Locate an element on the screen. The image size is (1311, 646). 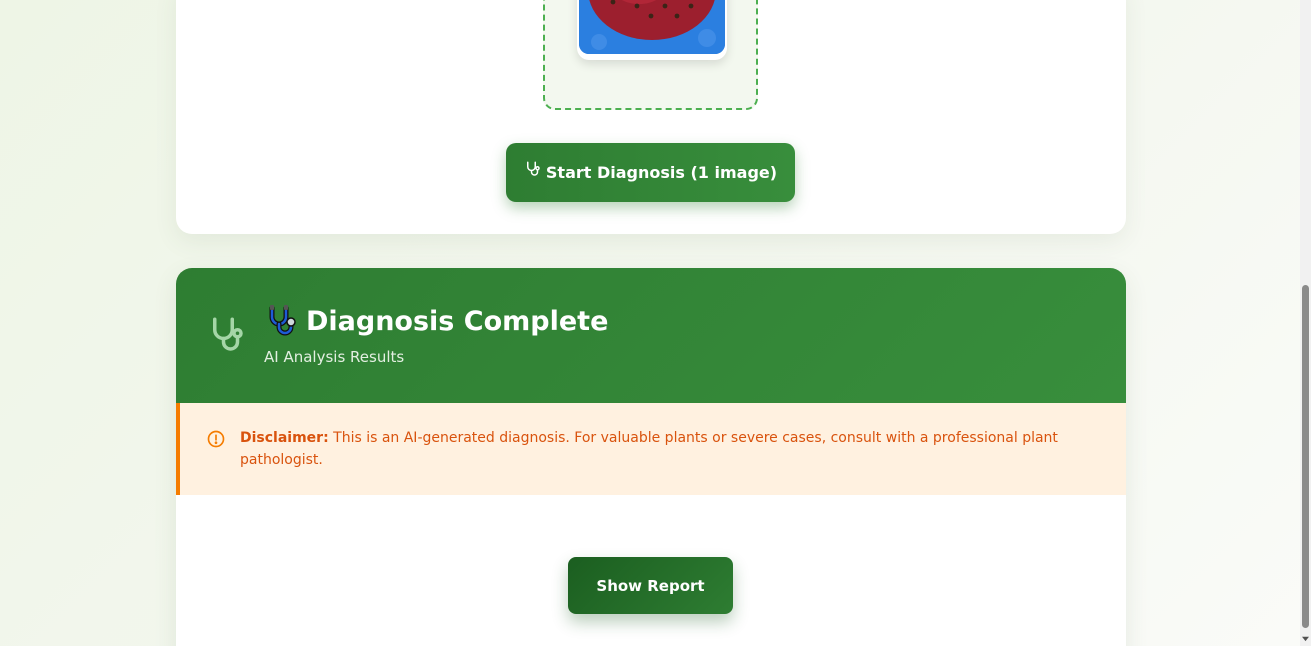
show-report-button: Show Report is located at coordinates (650, 585).